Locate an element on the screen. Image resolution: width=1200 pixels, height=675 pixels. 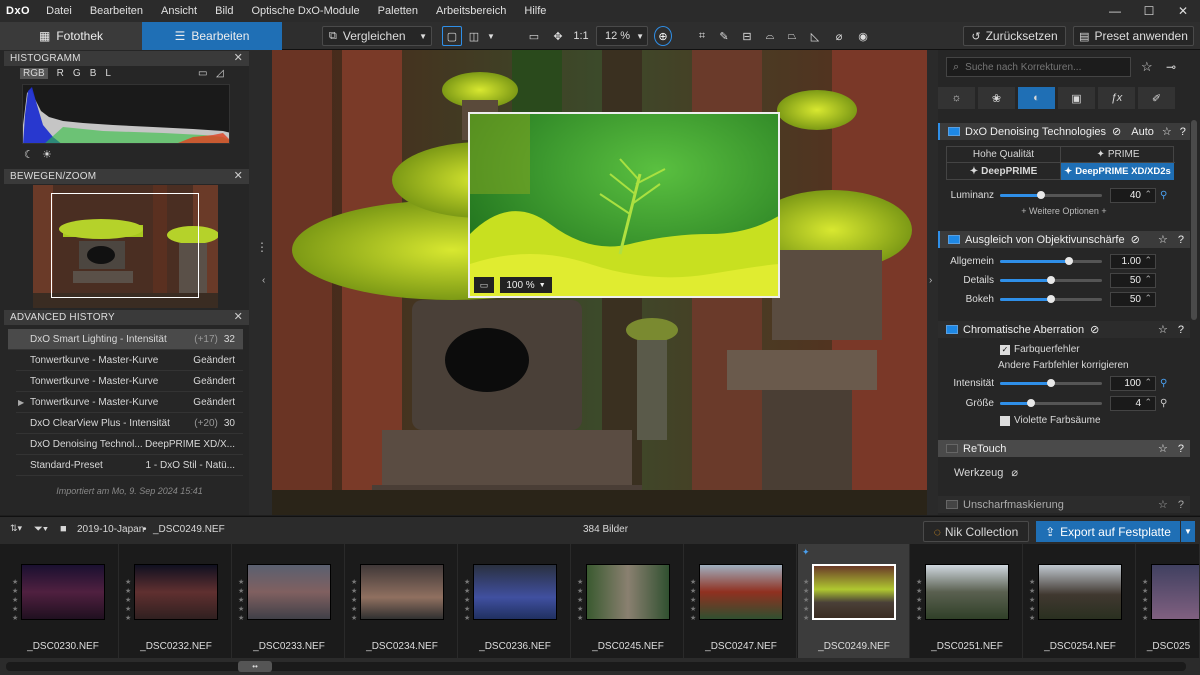
channel-g: G is located at coordinates (77, 73).